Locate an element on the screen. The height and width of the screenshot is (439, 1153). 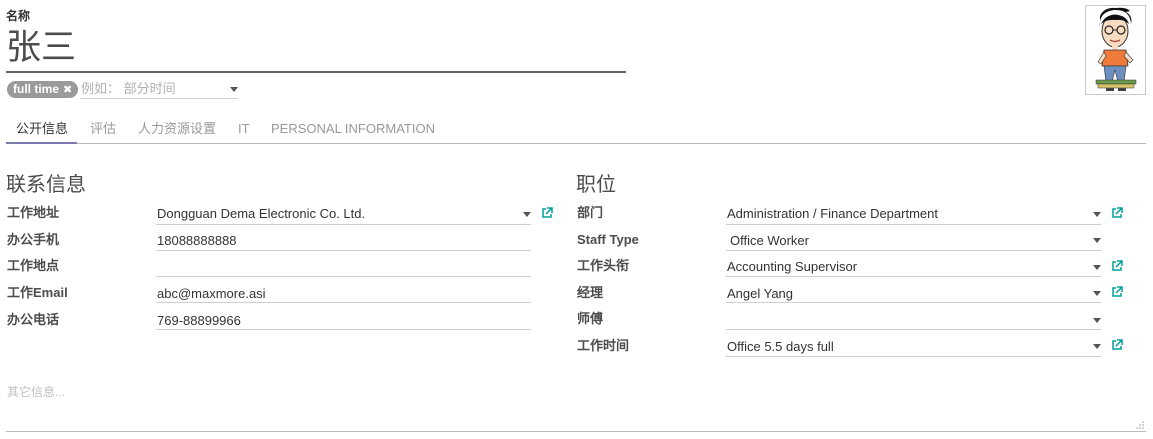
manager-select: Angel Yang is located at coordinates (760, 294).